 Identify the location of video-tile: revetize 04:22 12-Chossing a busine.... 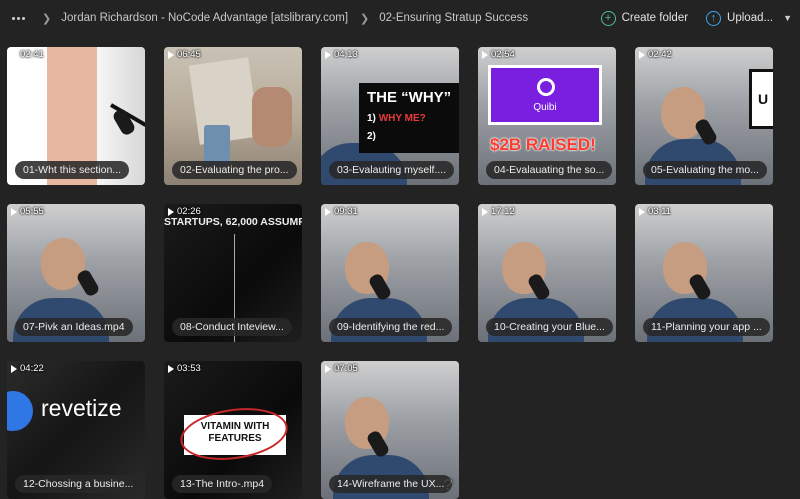
(76, 430).